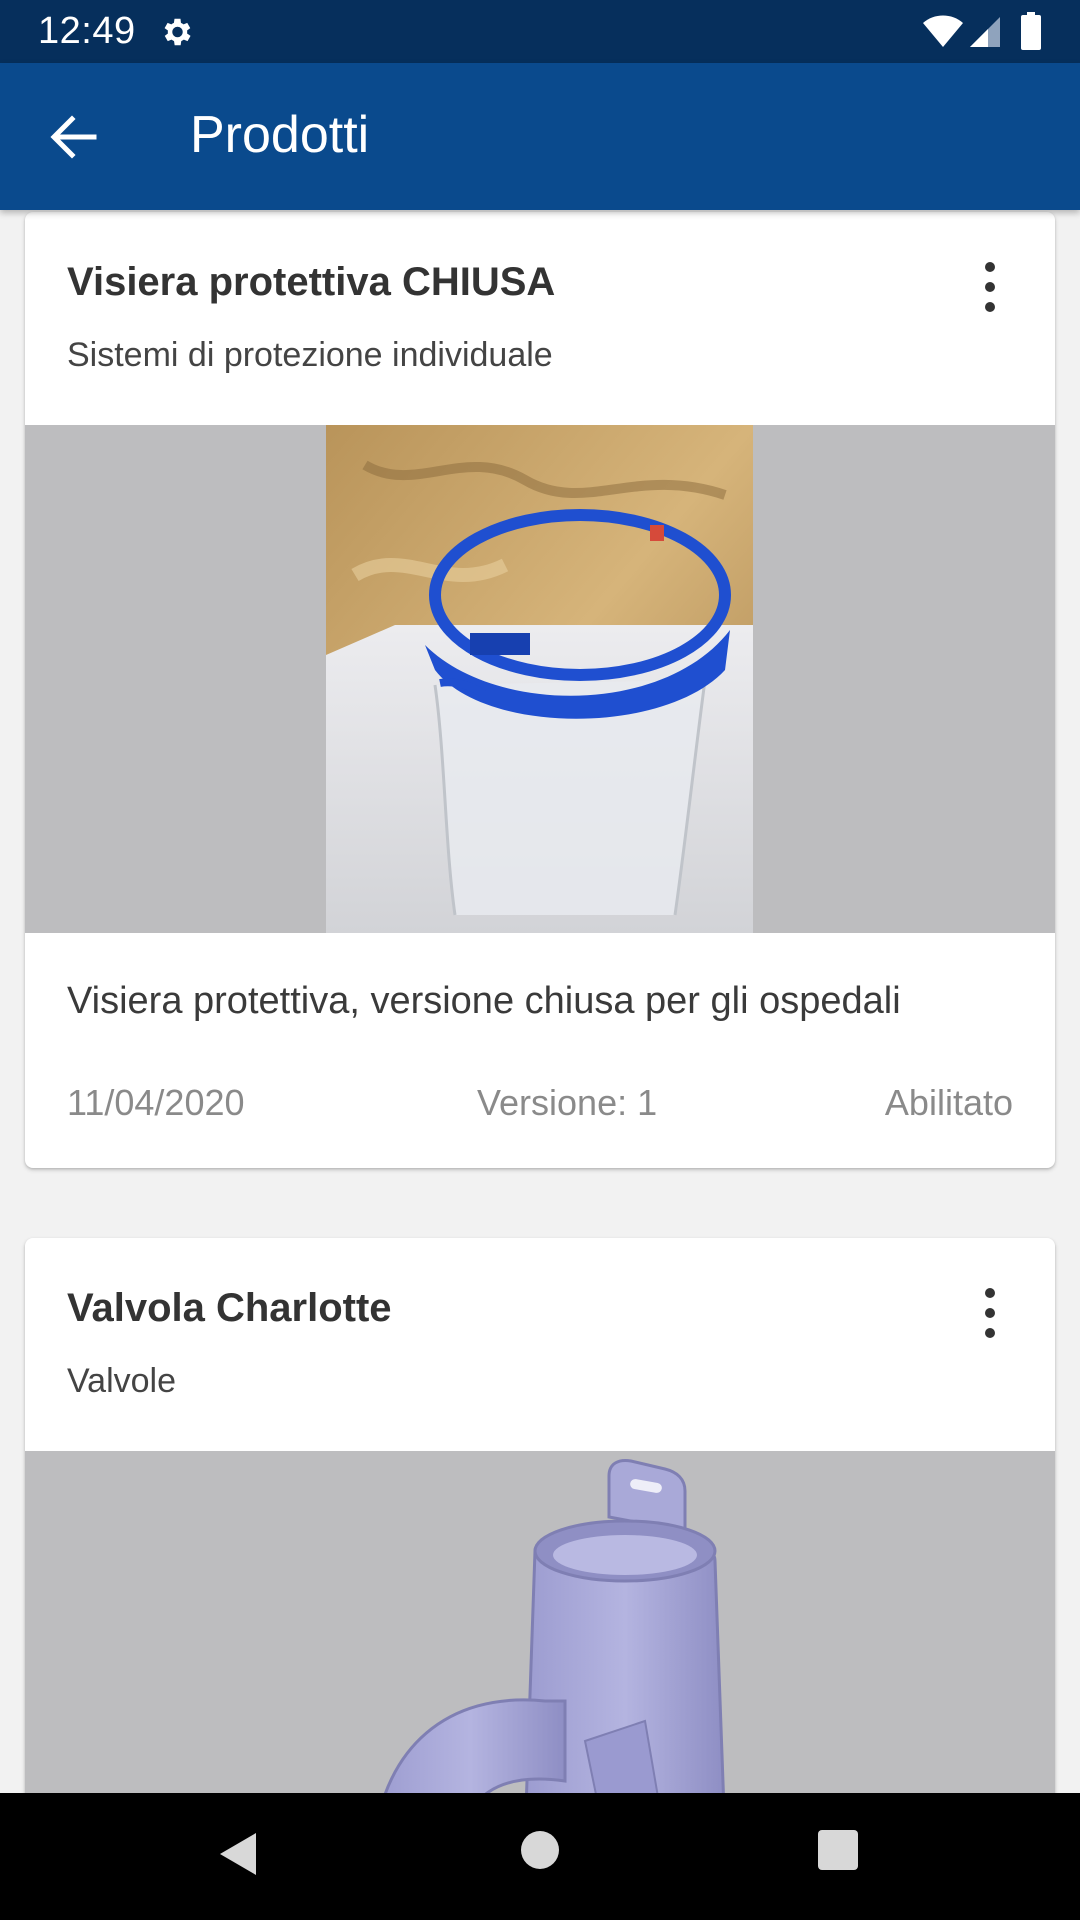 The image size is (1080, 1920). I want to click on product-date: 11/04/2020, so click(156, 1102).